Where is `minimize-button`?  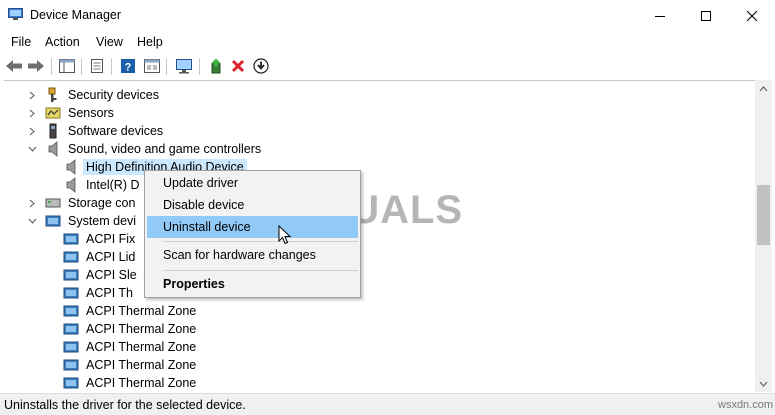
minimize-button is located at coordinates (660, 15).